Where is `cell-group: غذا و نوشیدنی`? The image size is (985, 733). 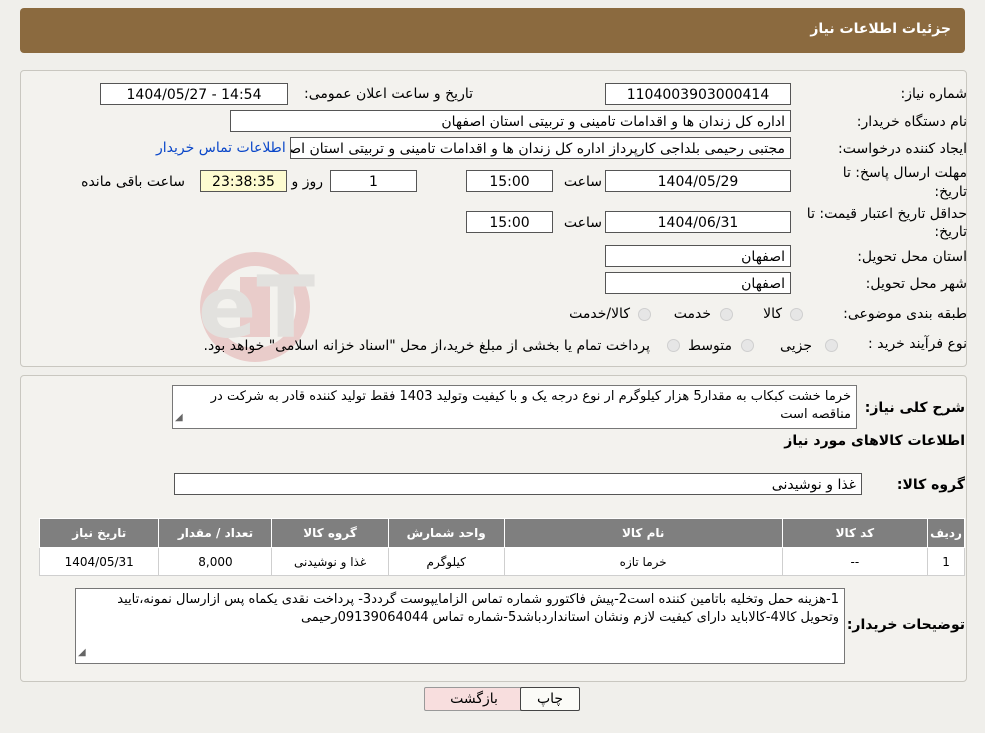 cell-group: غذا و نوشیدنی is located at coordinates (330, 561).